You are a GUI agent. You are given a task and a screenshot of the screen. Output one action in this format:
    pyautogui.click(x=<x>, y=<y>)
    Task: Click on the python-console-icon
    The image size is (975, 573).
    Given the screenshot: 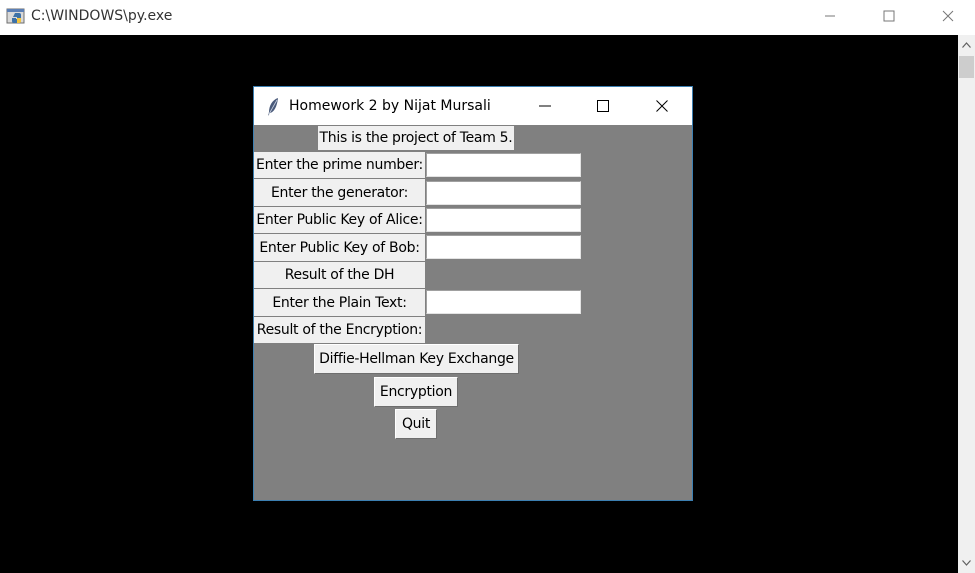 What is the action you would take?
    pyautogui.click(x=15, y=16)
    